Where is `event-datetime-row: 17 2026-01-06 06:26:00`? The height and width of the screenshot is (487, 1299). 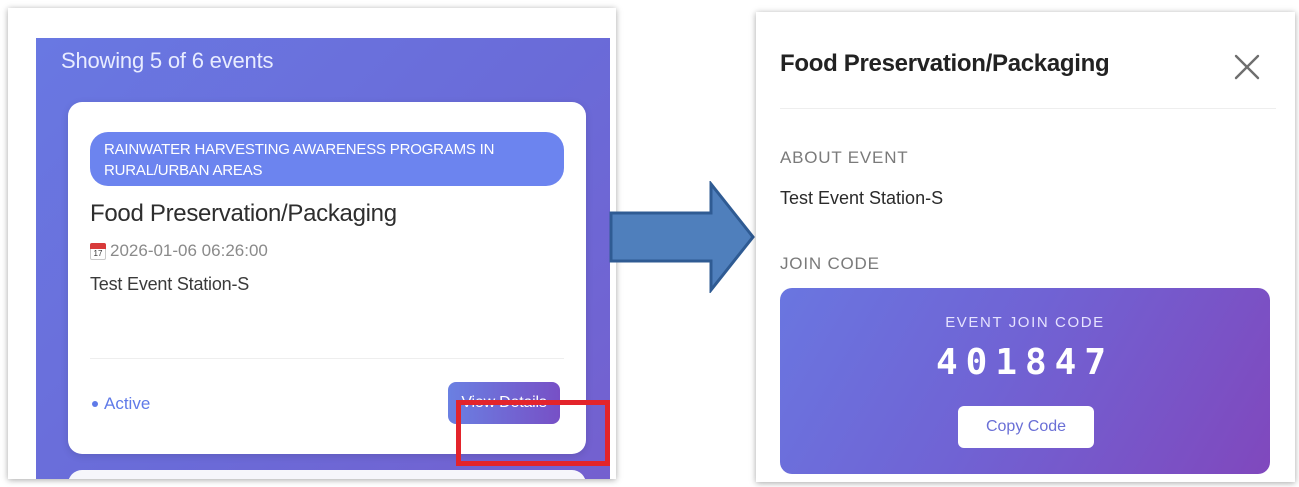
event-datetime-row: 17 2026-01-06 06:26:00 is located at coordinates (179, 251).